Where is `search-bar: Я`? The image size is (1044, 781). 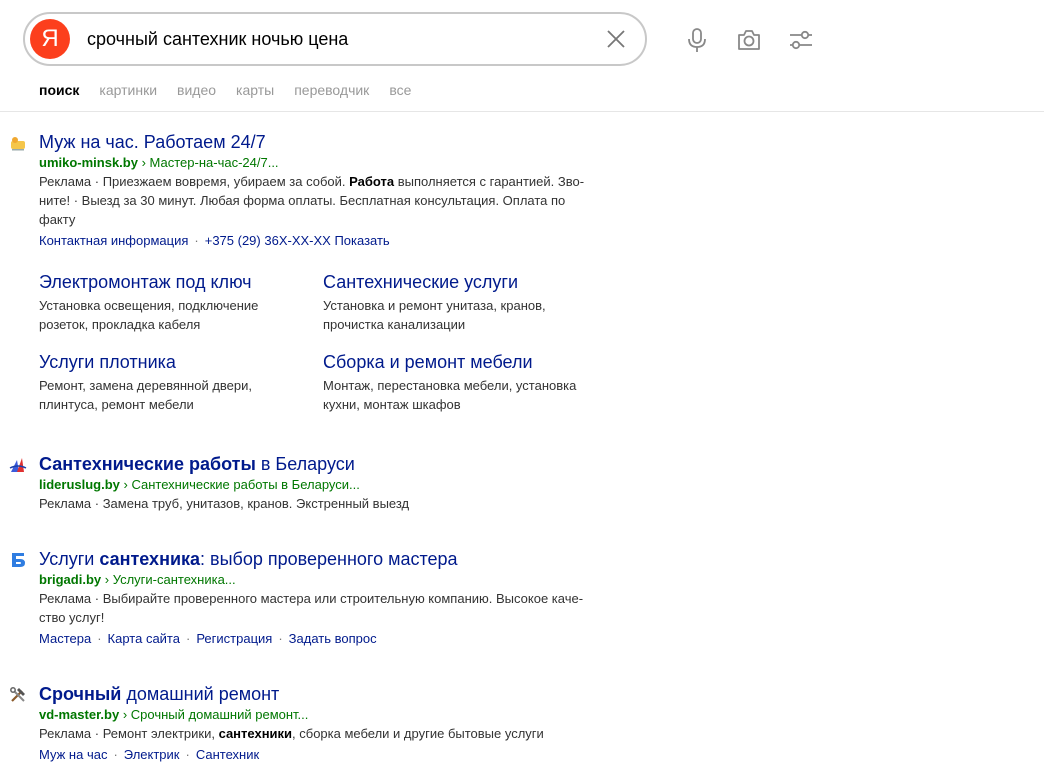 search-bar: Я is located at coordinates (335, 39).